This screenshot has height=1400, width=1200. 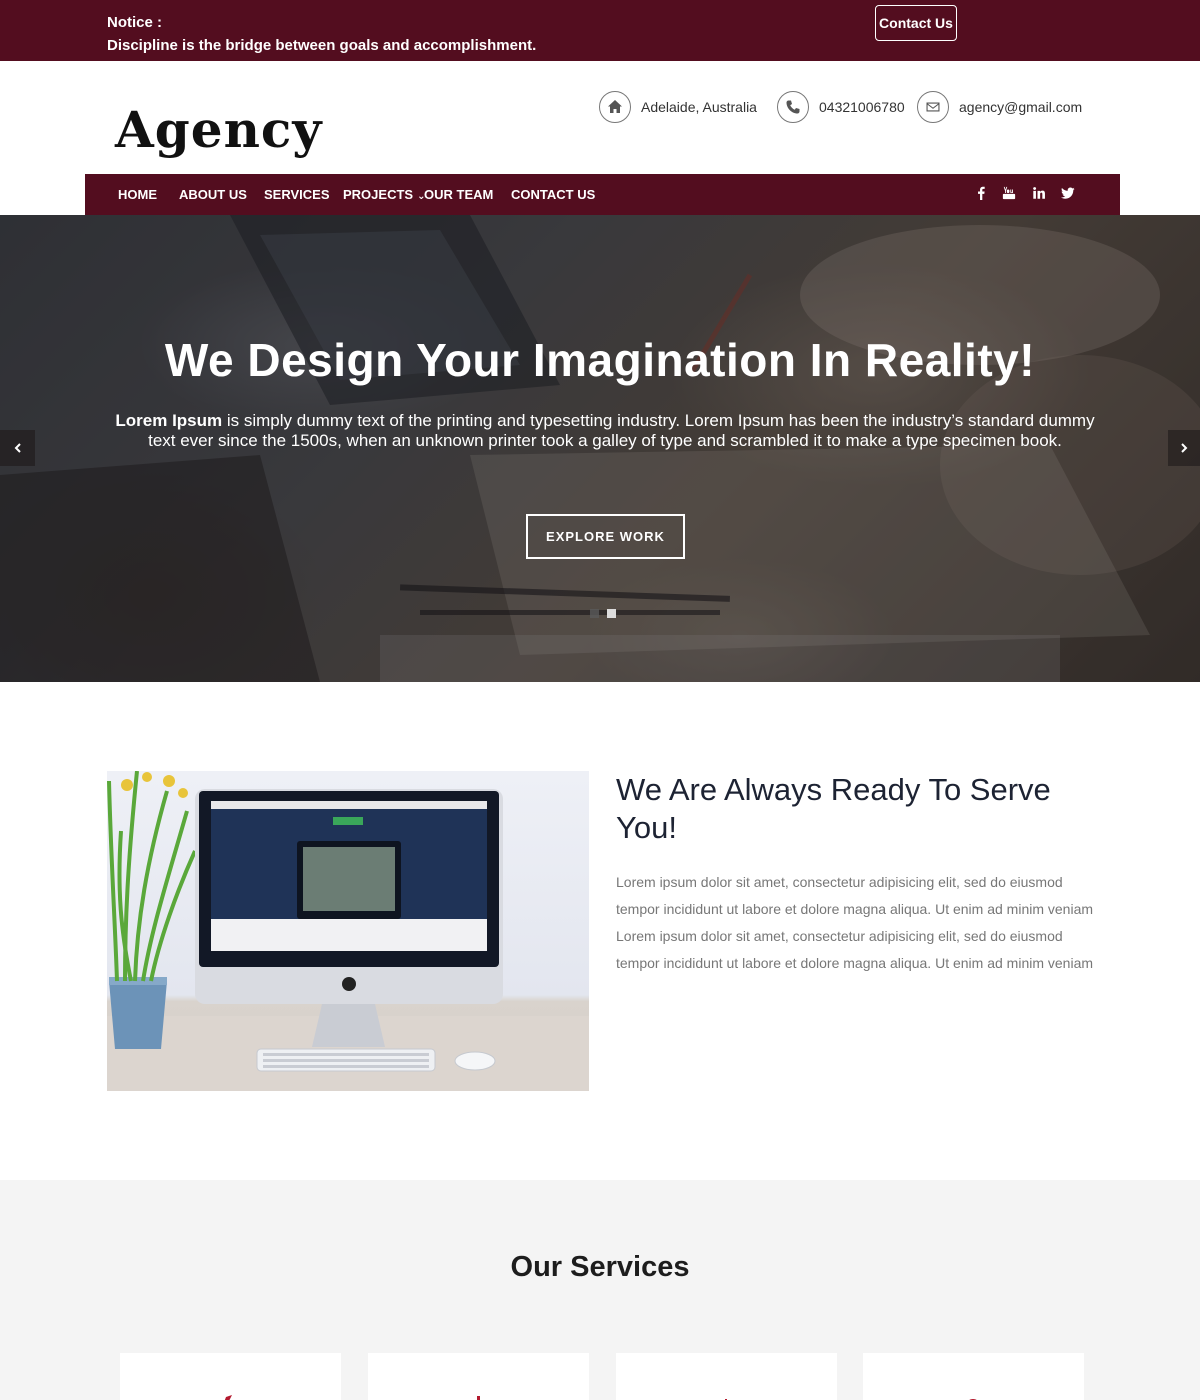 I want to click on nav-projects-label: PROJECTS, so click(x=378, y=194).